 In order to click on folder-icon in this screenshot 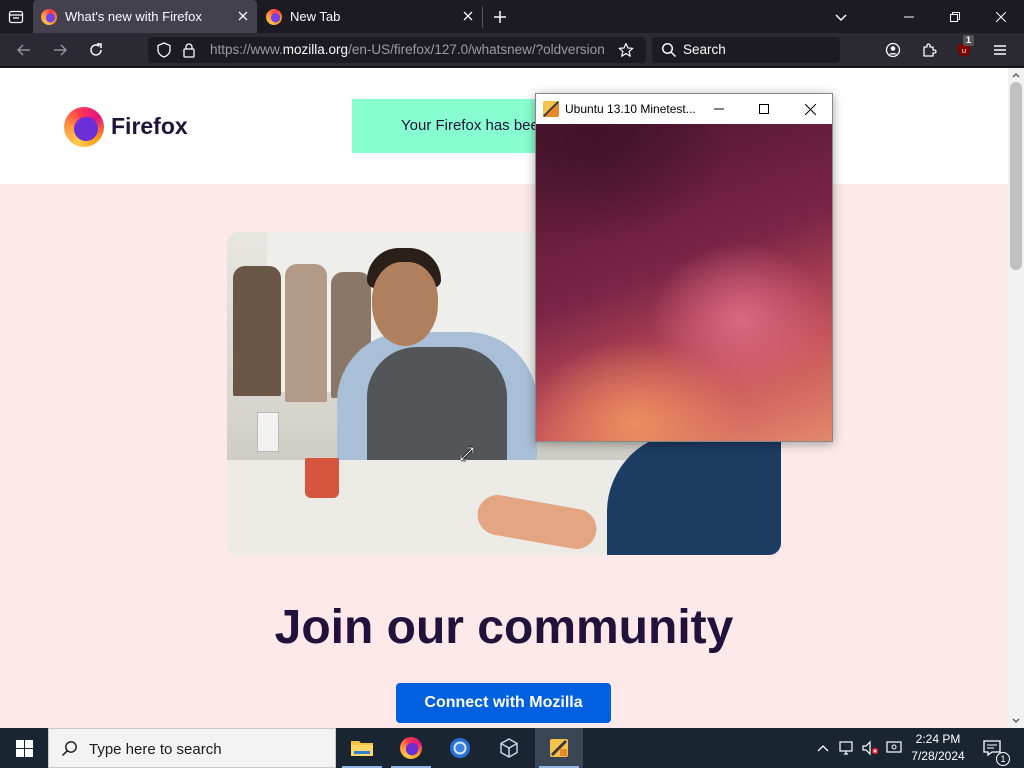, I will do `click(362, 748)`.